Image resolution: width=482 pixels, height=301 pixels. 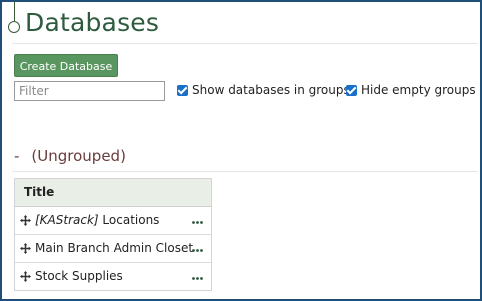 What do you see at coordinates (351, 90) in the screenshot?
I see `hide-empty-checkbox` at bounding box center [351, 90].